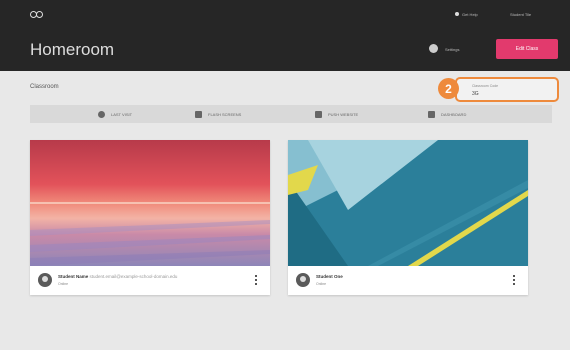 The width and height of the screenshot is (570, 350). Describe the element at coordinates (527, 49) in the screenshot. I see `edit-class-button: Edit Class` at that location.